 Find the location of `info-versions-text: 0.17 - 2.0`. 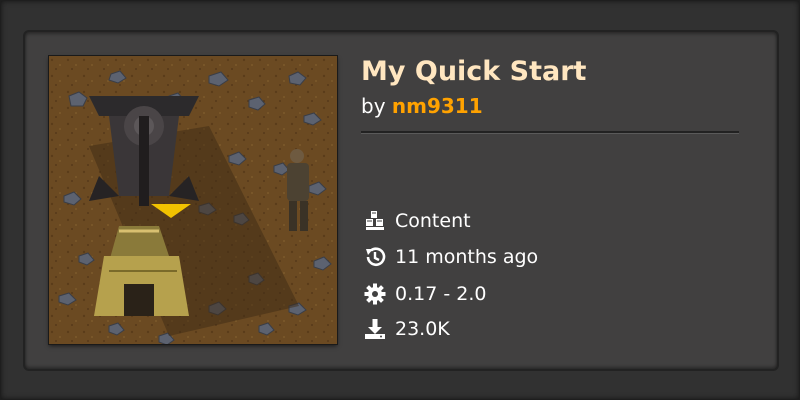

info-versions-text: 0.17 - 2.0 is located at coordinates (441, 294).